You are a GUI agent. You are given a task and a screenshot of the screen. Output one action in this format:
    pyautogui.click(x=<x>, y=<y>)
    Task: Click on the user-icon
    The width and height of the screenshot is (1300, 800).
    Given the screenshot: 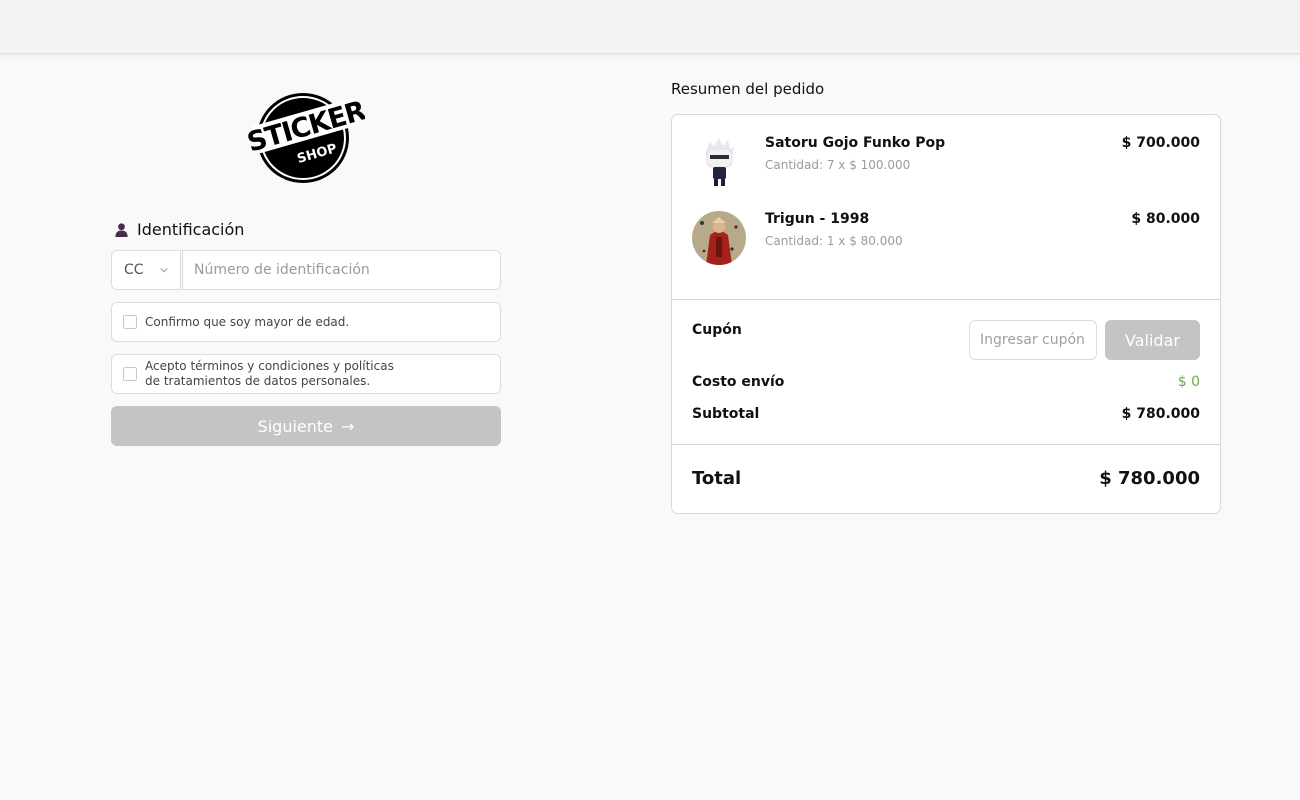 What is the action you would take?
    pyautogui.click(x=121, y=230)
    